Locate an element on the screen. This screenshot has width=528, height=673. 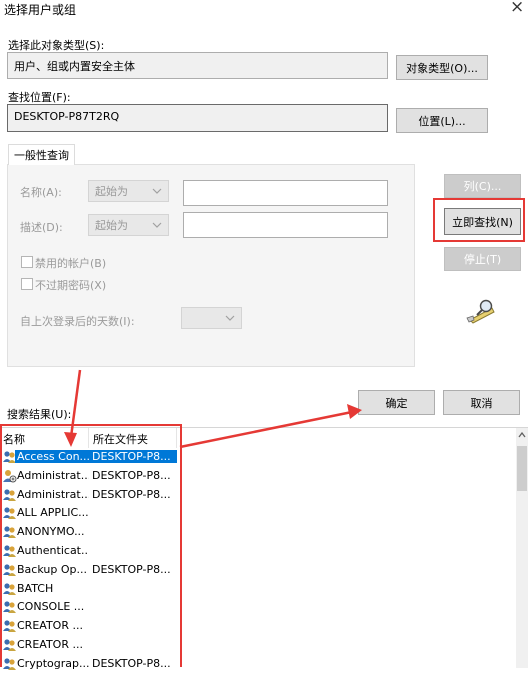
annotation-box-results is located at coordinates (91, 545).